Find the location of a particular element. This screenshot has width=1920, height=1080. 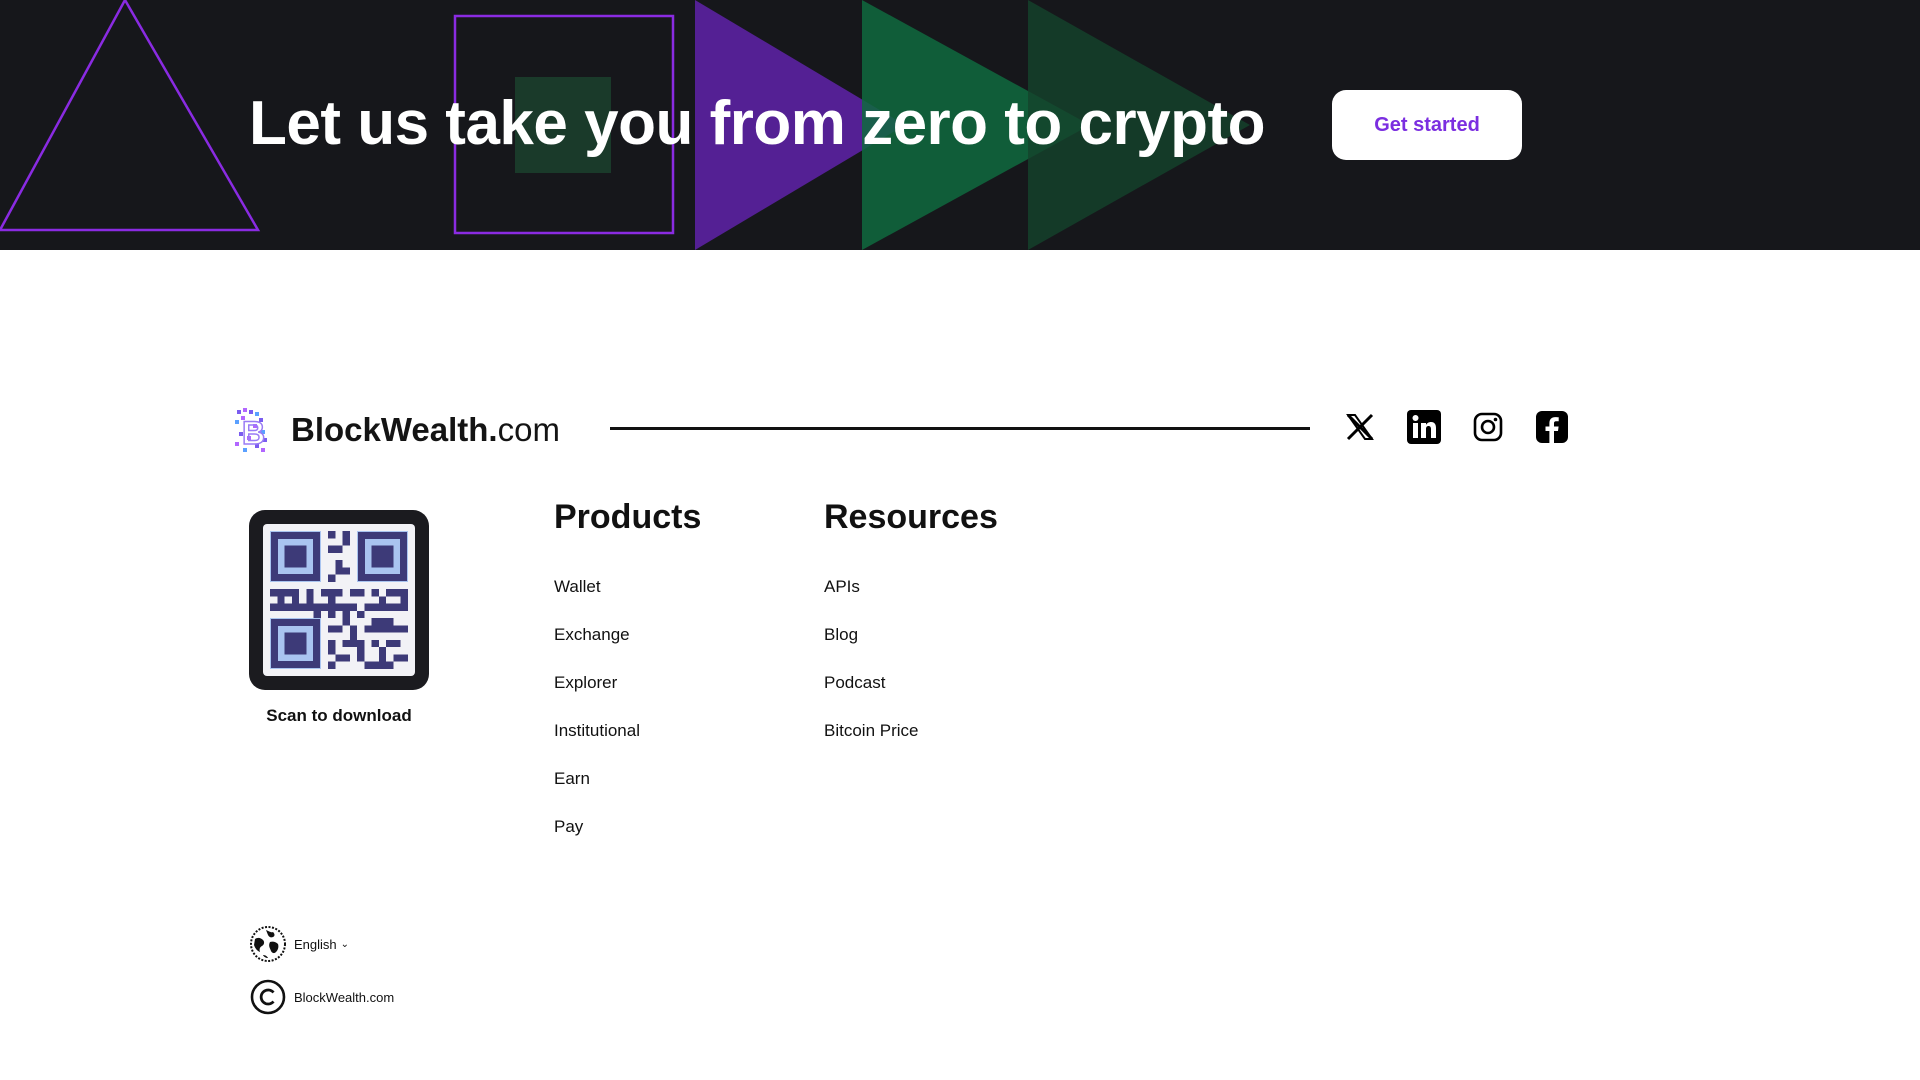

footer-divider is located at coordinates (960, 428).